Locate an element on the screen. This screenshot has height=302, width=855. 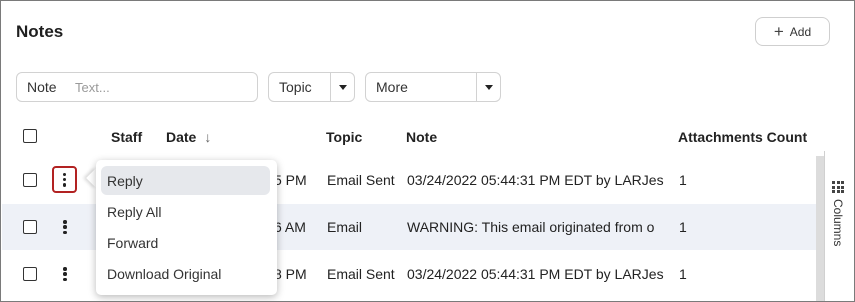
column-header-topic: Topic is located at coordinates (344, 137).